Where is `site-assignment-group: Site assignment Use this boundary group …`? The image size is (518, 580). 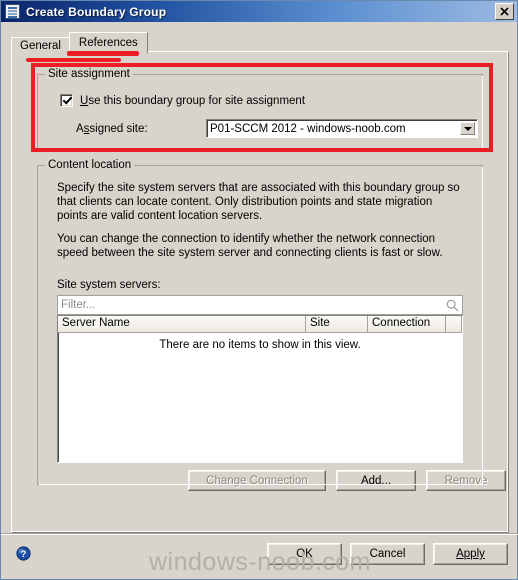
site-assignment-group: Site assignment Use this boundary group … is located at coordinates (260, 108).